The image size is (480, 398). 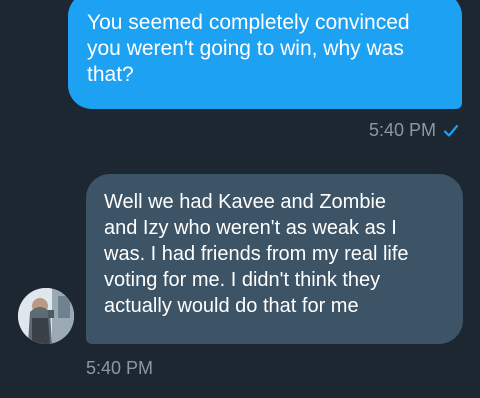 I want to click on sent-message-time: 5:40 PM, so click(x=402, y=130).